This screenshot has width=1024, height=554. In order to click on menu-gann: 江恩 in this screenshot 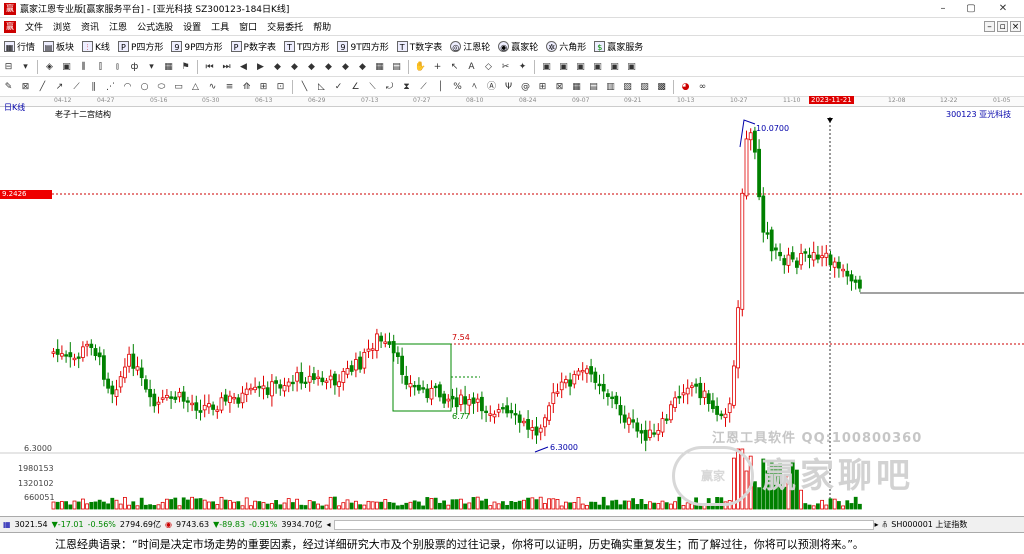, I will do `click(118, 26)`.